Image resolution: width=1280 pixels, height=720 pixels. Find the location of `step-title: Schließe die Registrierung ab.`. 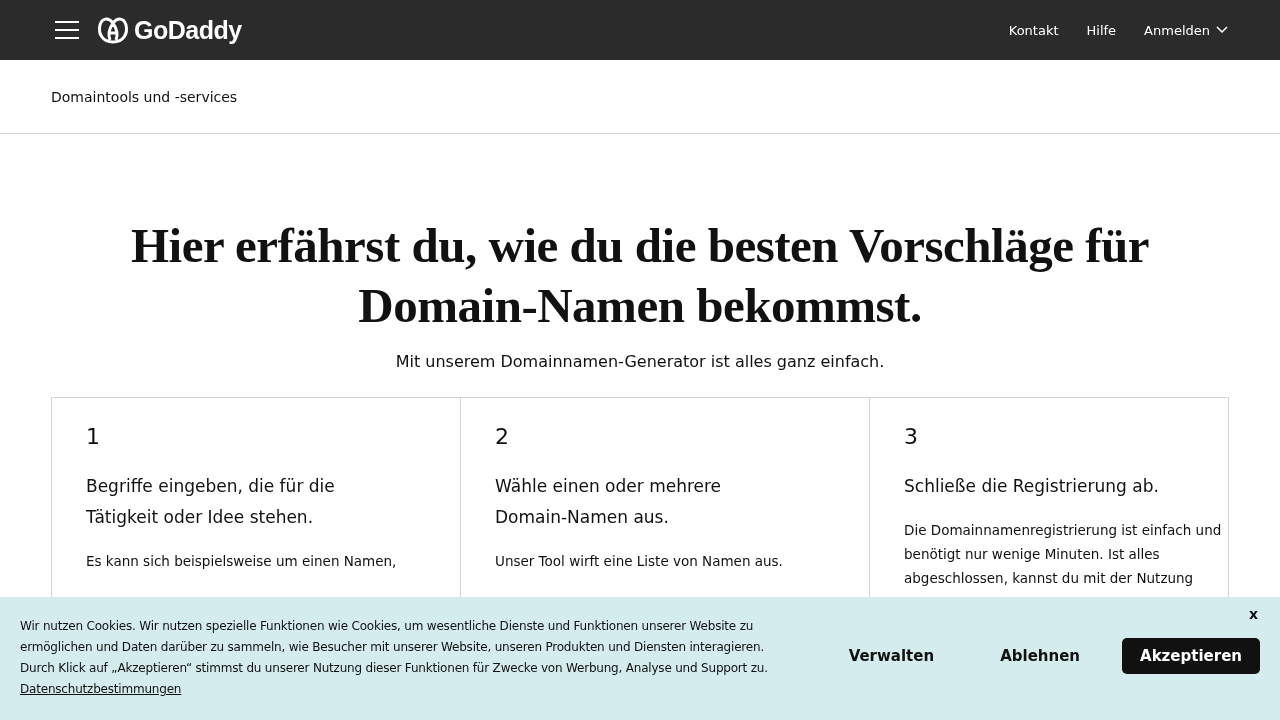

step-title: Schließe die Registrierung ab. is located at coordinates (1032, 486).